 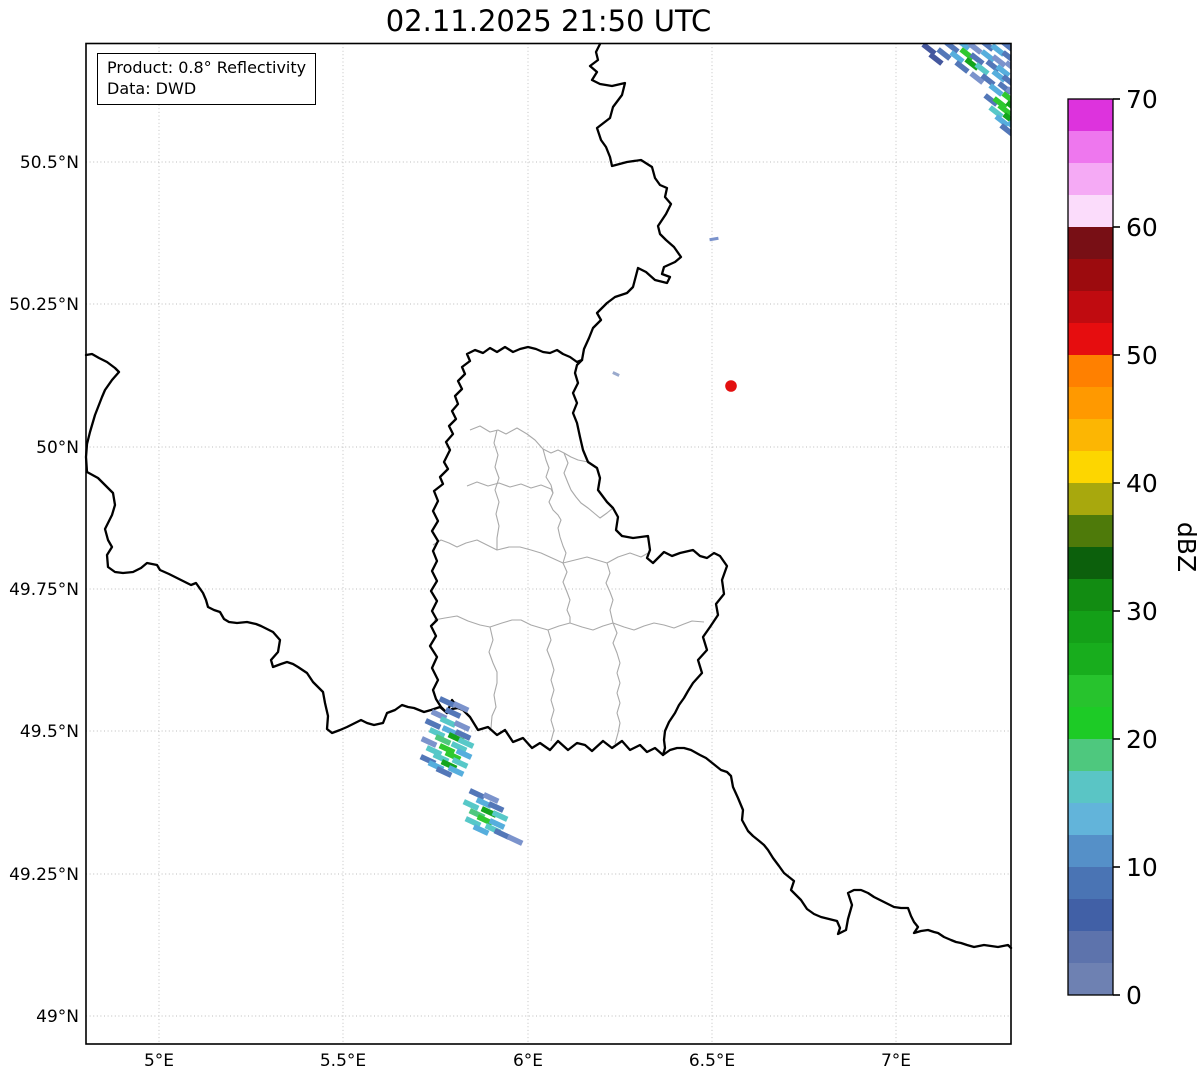 I want to click on product-info-box: Product: 0.8° Reflectivity Data: DWD, so click(x=207, y=79).